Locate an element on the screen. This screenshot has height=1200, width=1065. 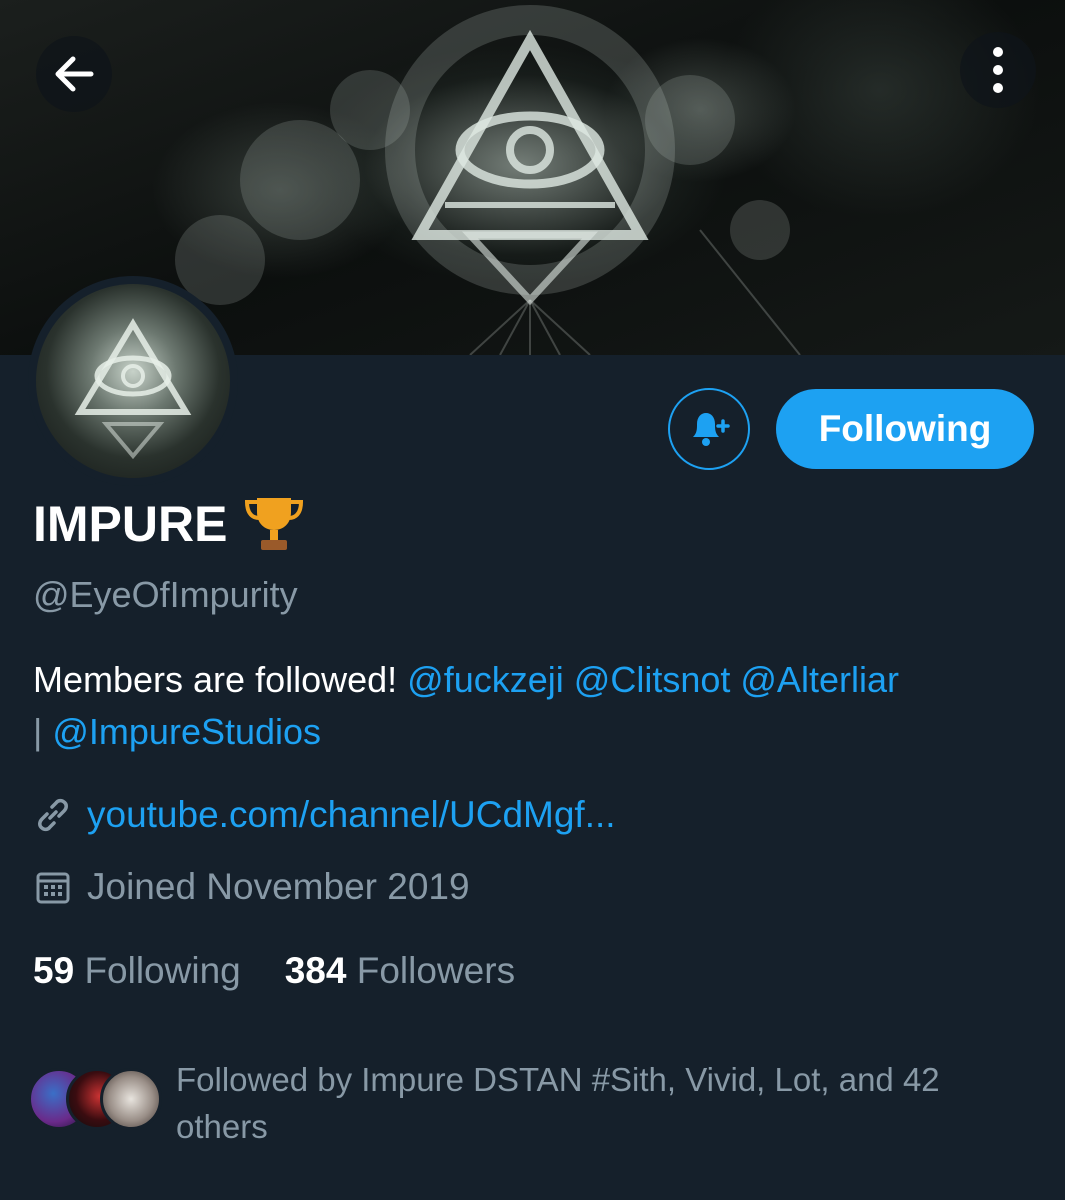
following-stat: 59 Following is located at coordinates (137, 971).